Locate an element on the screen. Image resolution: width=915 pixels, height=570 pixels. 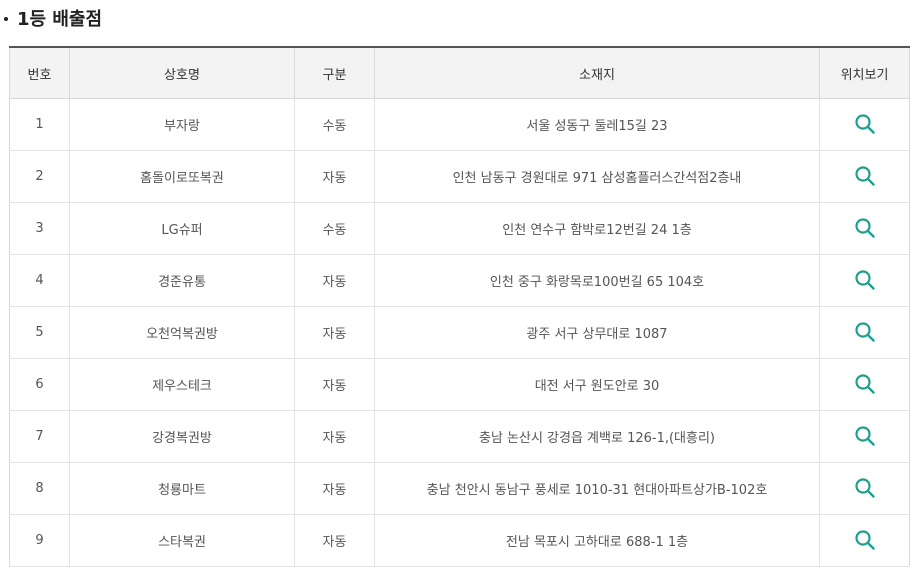
table-header-row: 번호 상호명 구분 소재지 위치보기 is located at coordinates (459, 73).